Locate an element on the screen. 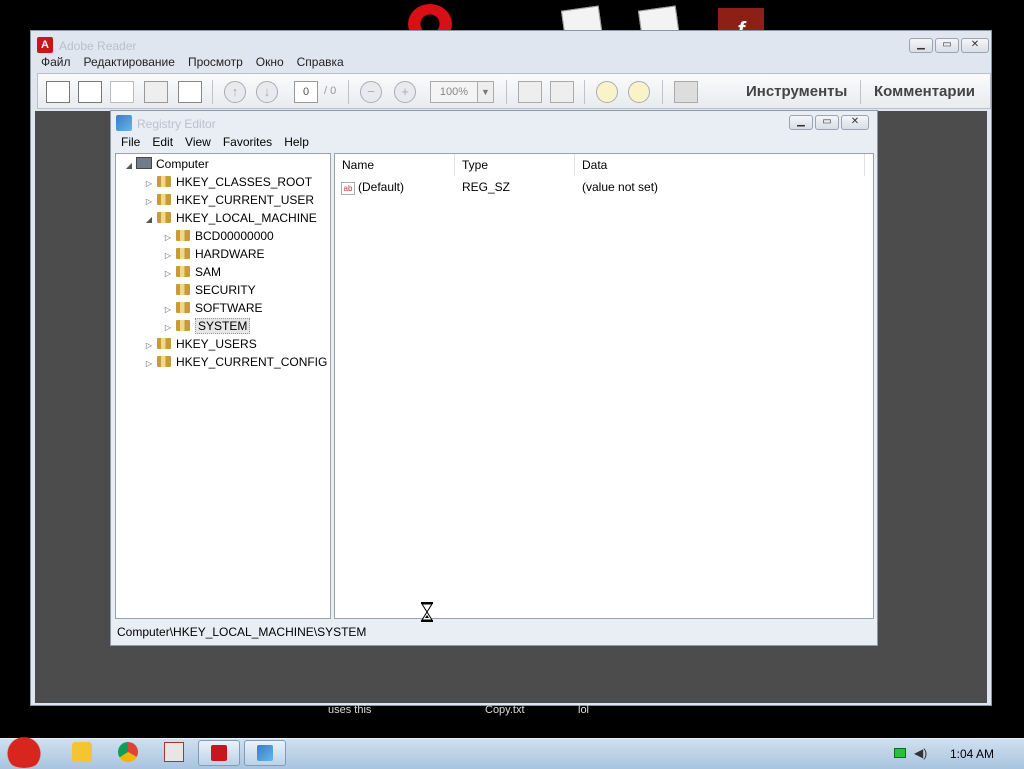  string-value-icon: ab is located at coordinates (348, 188).